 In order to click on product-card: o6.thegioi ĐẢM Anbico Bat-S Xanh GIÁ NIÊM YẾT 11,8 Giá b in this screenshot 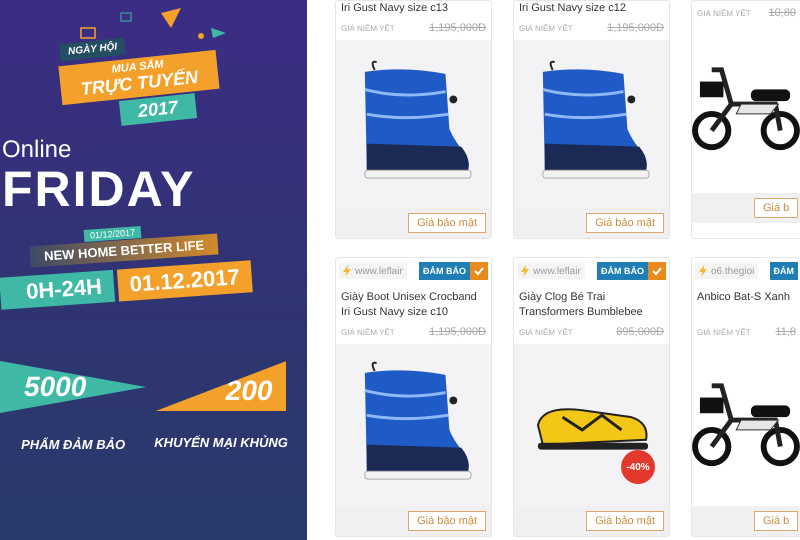, I will do `click(745, 397)`.